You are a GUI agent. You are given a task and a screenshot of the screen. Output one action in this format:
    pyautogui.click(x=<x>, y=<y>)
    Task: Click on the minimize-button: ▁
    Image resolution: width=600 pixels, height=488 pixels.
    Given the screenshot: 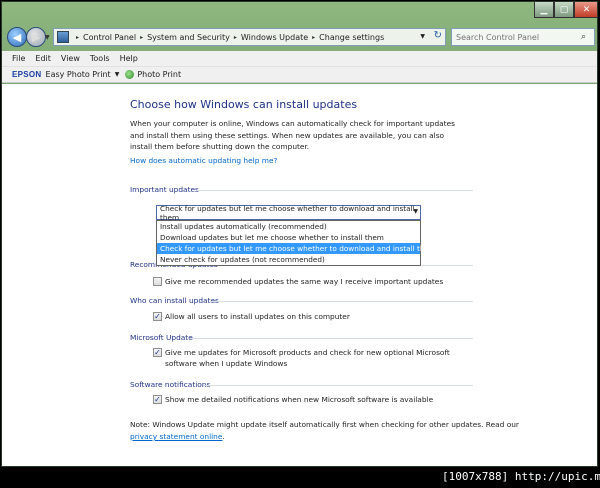 What is the action you would take?
    pyautogui.click(x=544, y=10)
    